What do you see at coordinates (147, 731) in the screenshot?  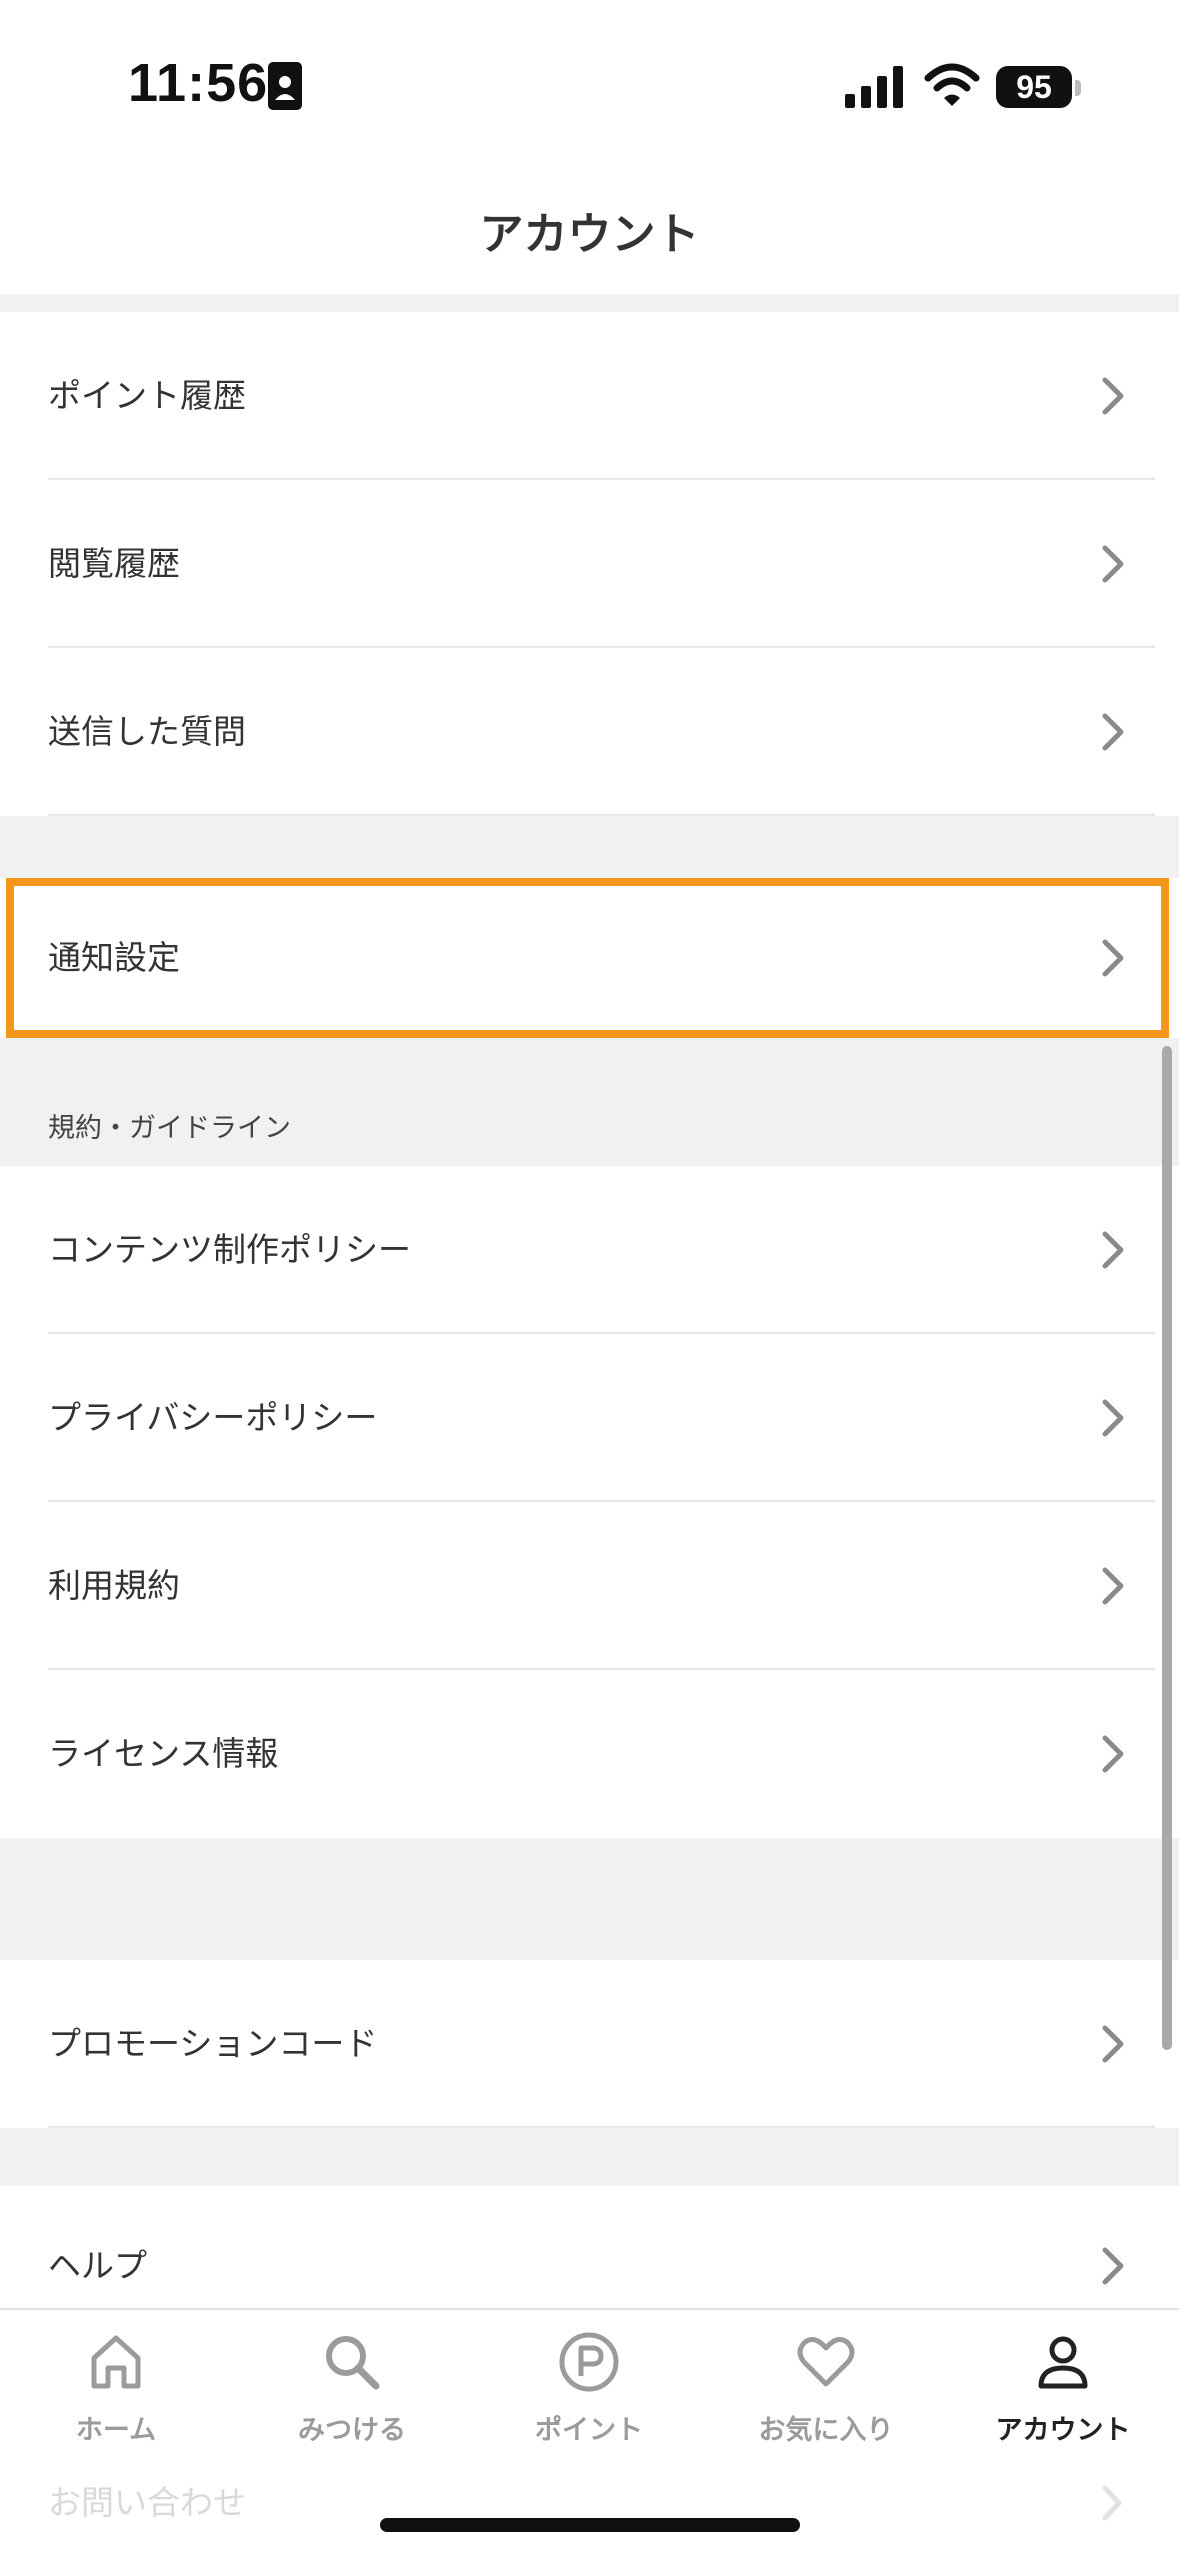 I see `menu-row-label: 送信した質問` at bounding box center [147, 731].